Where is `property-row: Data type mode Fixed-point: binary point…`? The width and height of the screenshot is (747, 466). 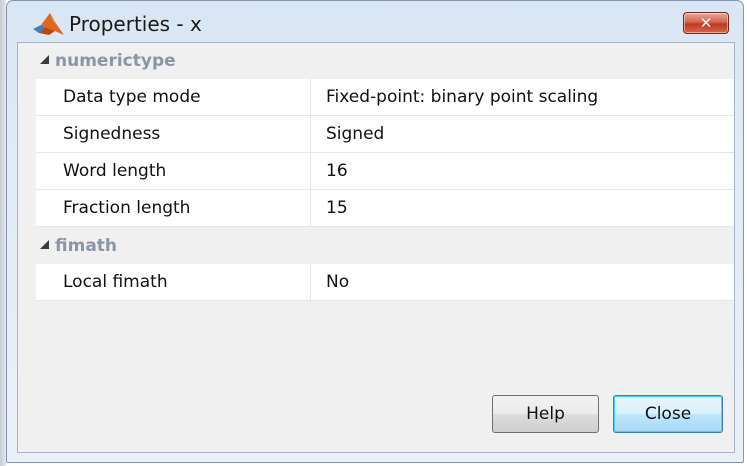
property-row: Data type mode Fixed-point: binary point… is located at coordinates (385, 97).